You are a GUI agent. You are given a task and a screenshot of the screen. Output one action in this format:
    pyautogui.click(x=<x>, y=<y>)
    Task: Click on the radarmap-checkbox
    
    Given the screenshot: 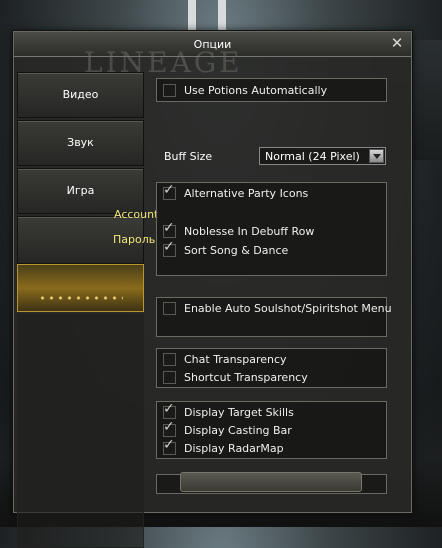 What is the action you would take?
    pyautogui.click(x=169, y=446)
    